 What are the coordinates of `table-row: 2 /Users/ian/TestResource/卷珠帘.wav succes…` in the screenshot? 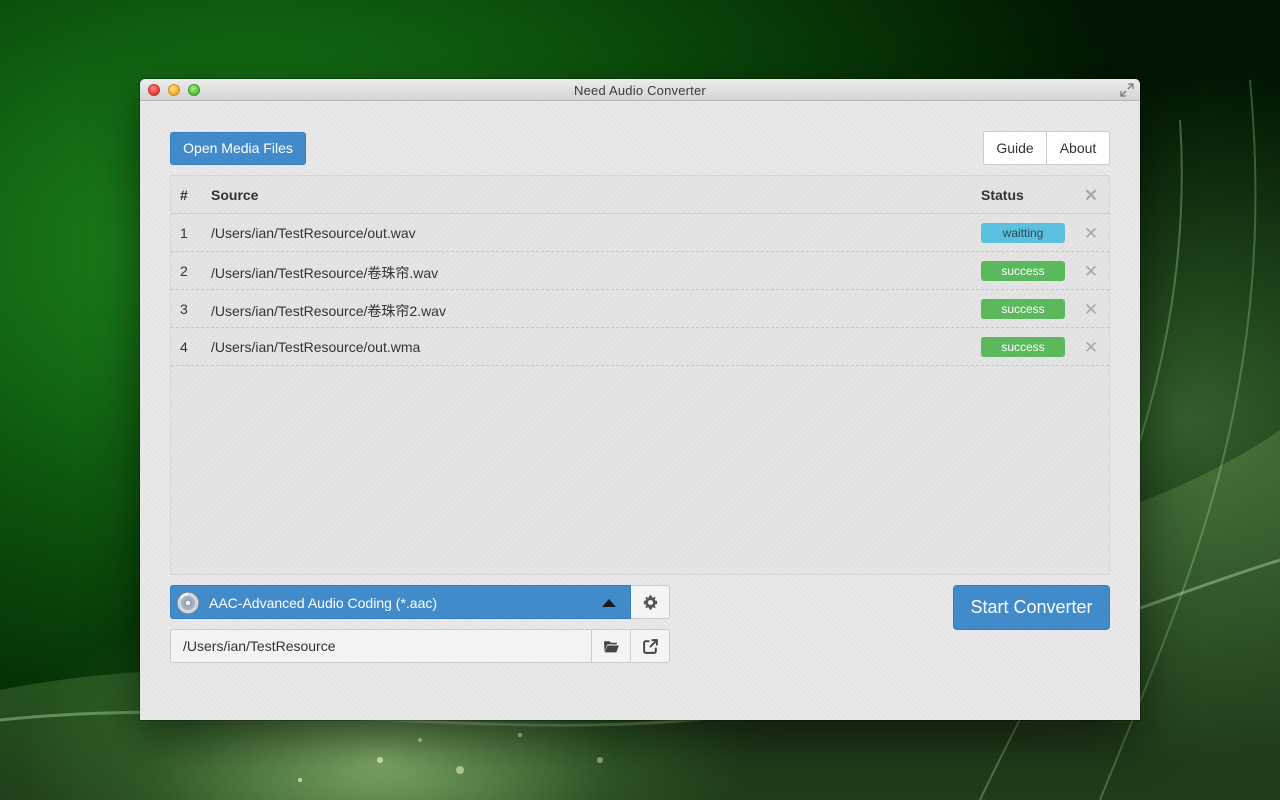 It's located at (640, 271).